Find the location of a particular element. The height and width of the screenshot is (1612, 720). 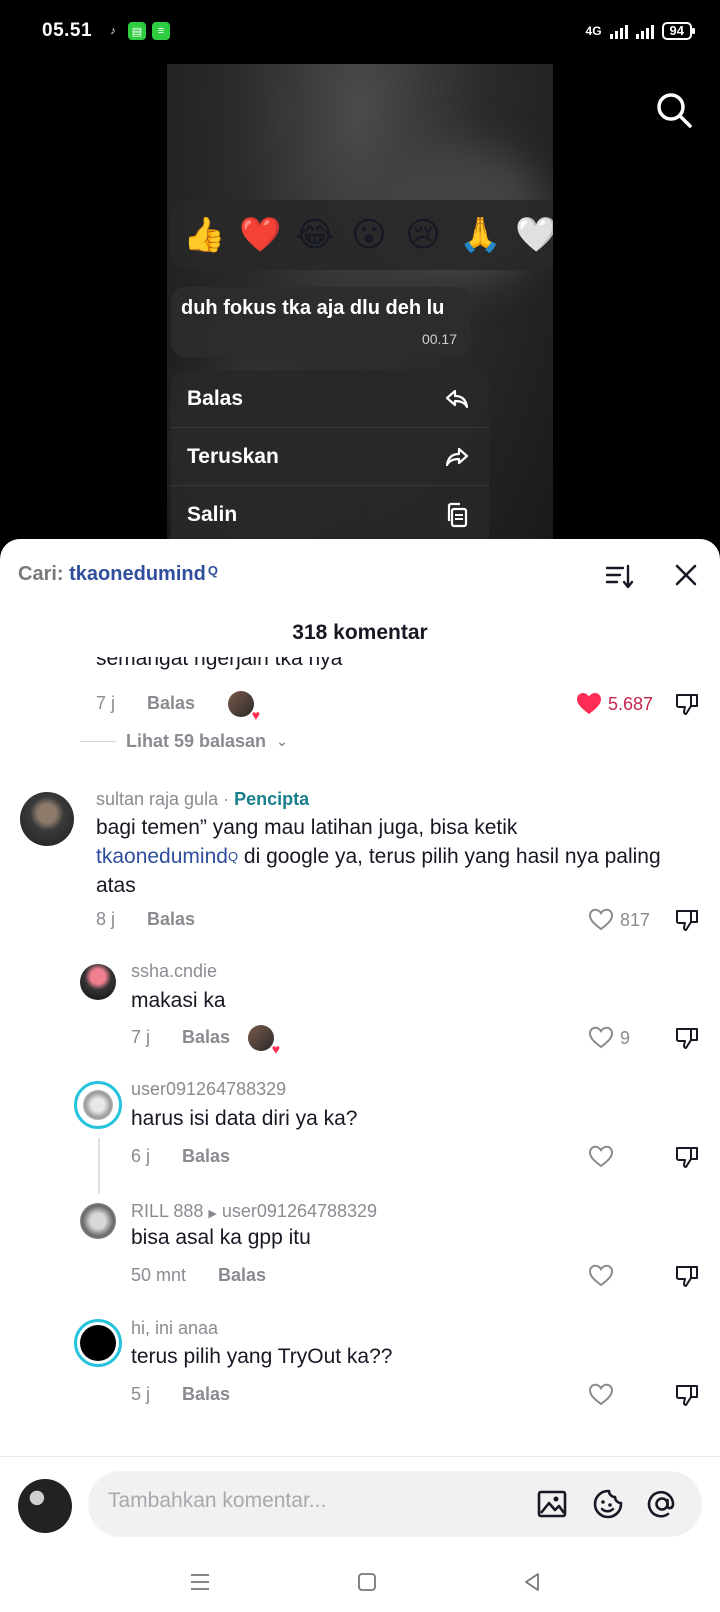

my-avatar is located at coordinates (45, 1506).